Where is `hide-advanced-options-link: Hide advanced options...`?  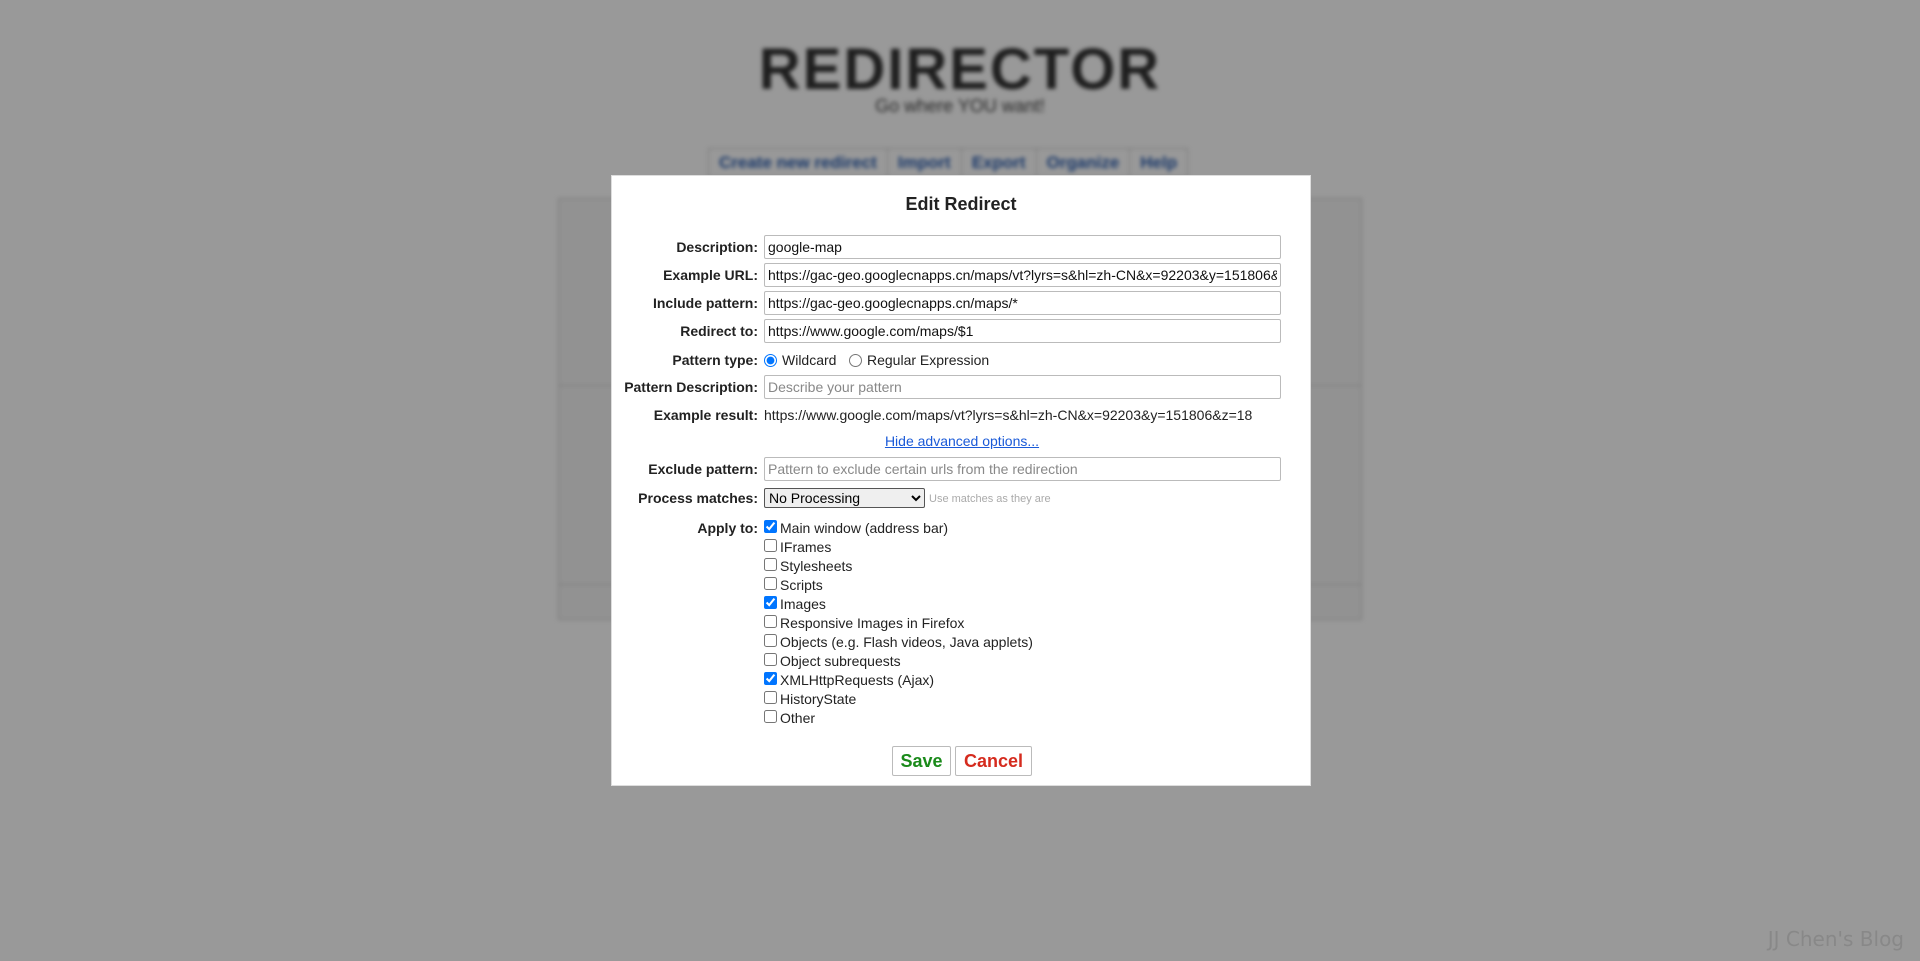
hide-advanced-options-link: Hide advanced options... is located at coordinates (962, 441).